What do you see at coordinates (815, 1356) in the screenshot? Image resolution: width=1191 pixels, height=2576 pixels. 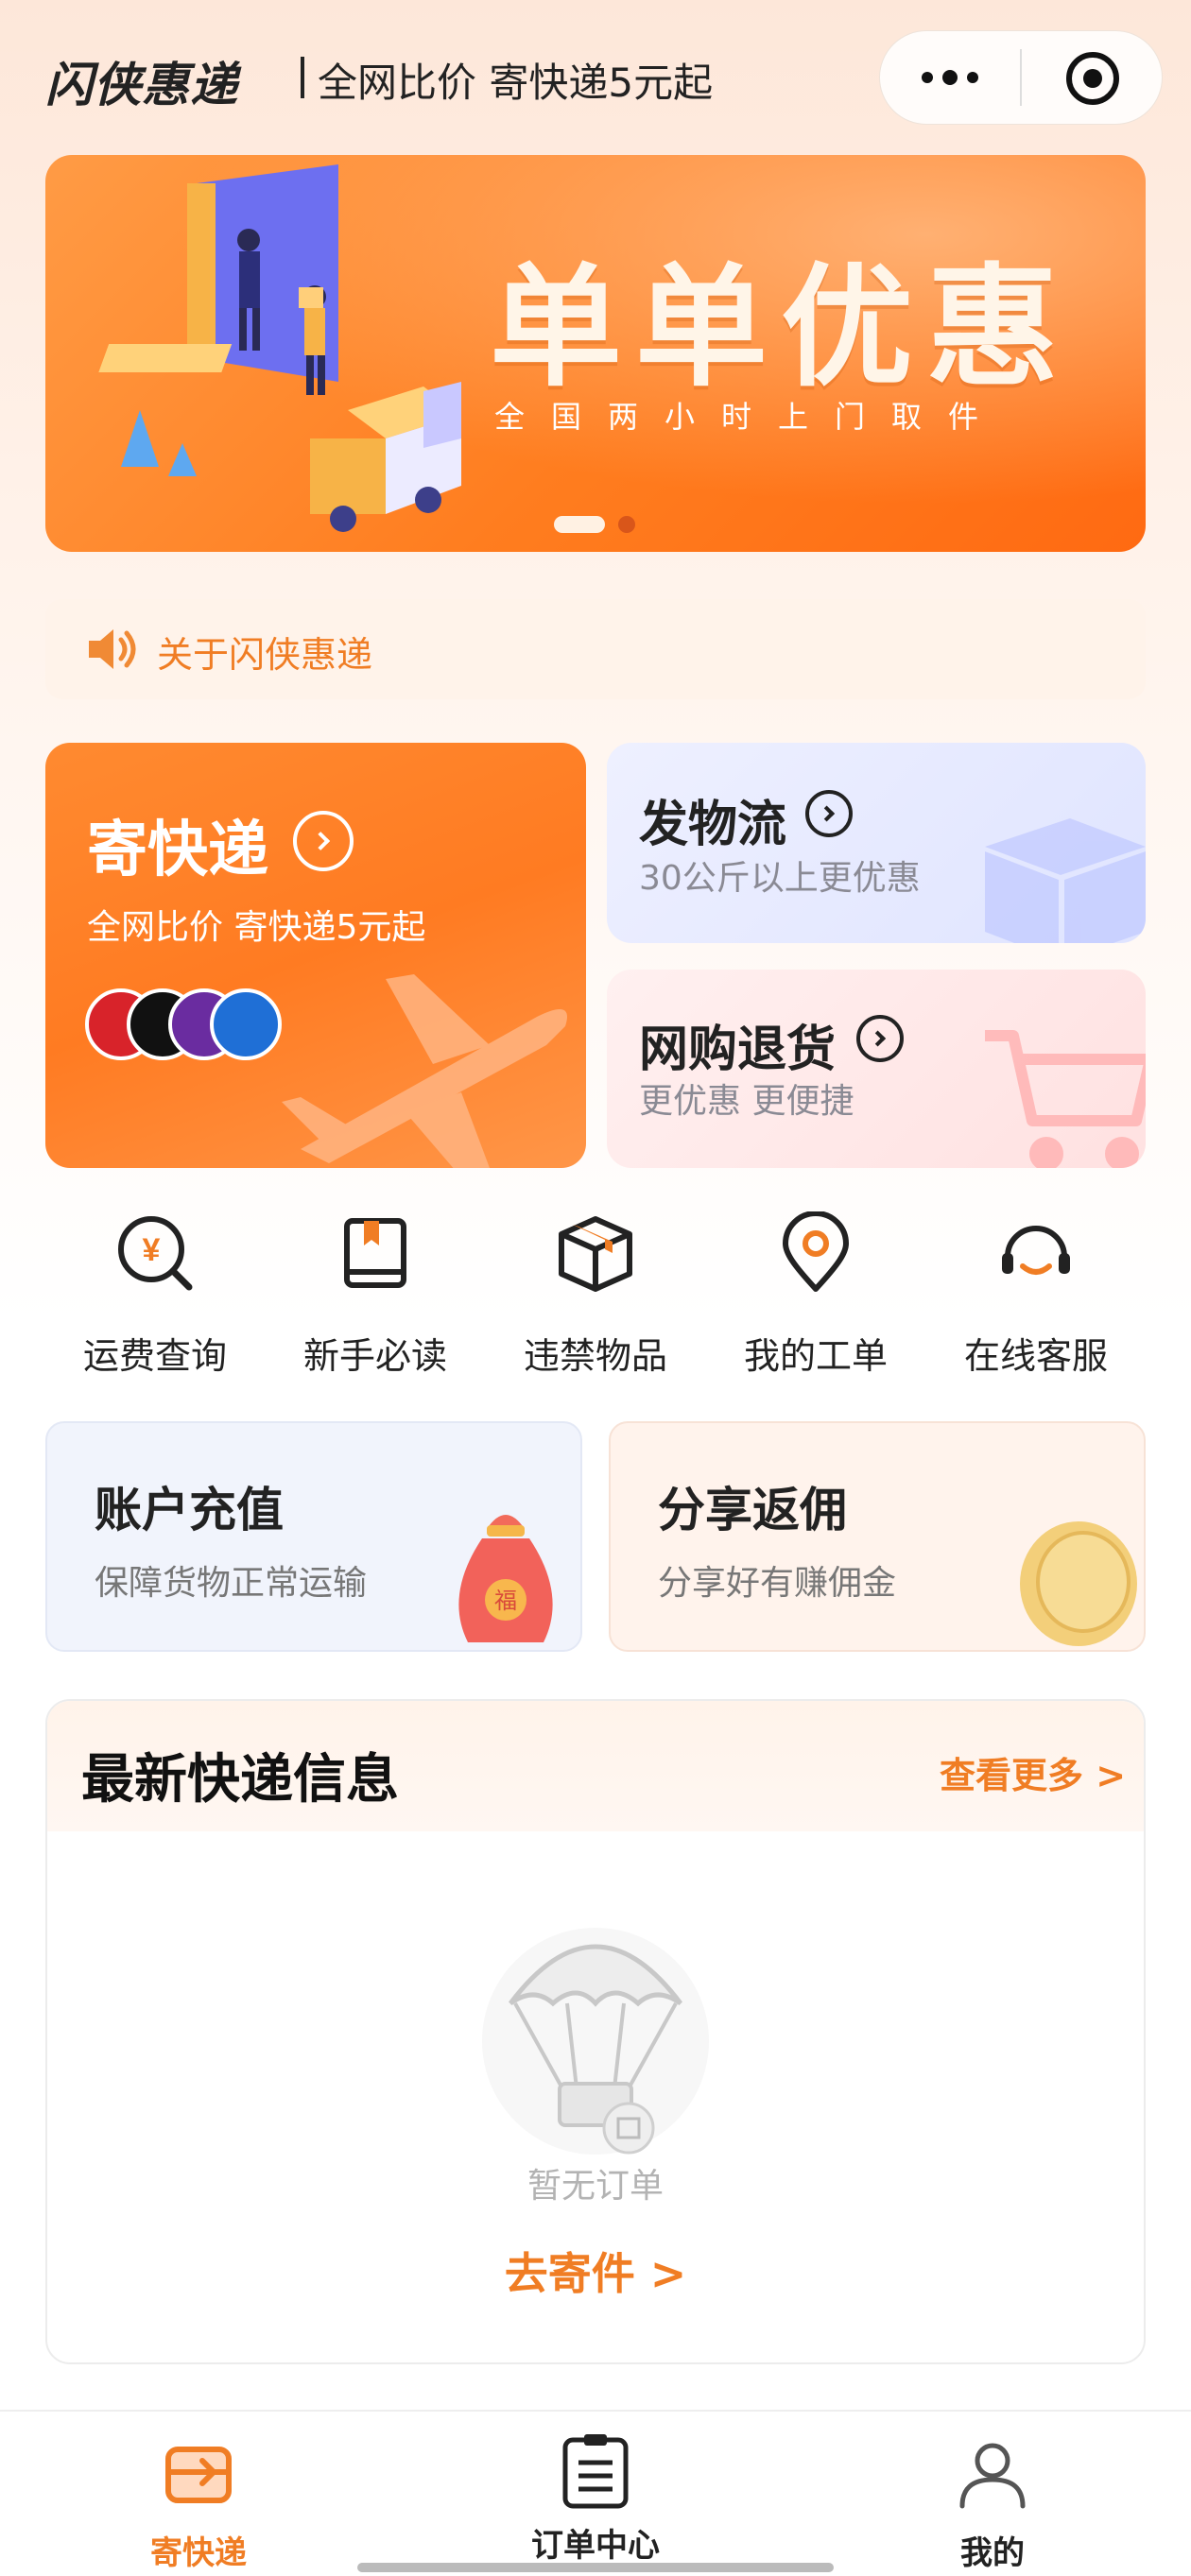 I see `menu-label: 我的工单` at bounding box center [815, 1356].